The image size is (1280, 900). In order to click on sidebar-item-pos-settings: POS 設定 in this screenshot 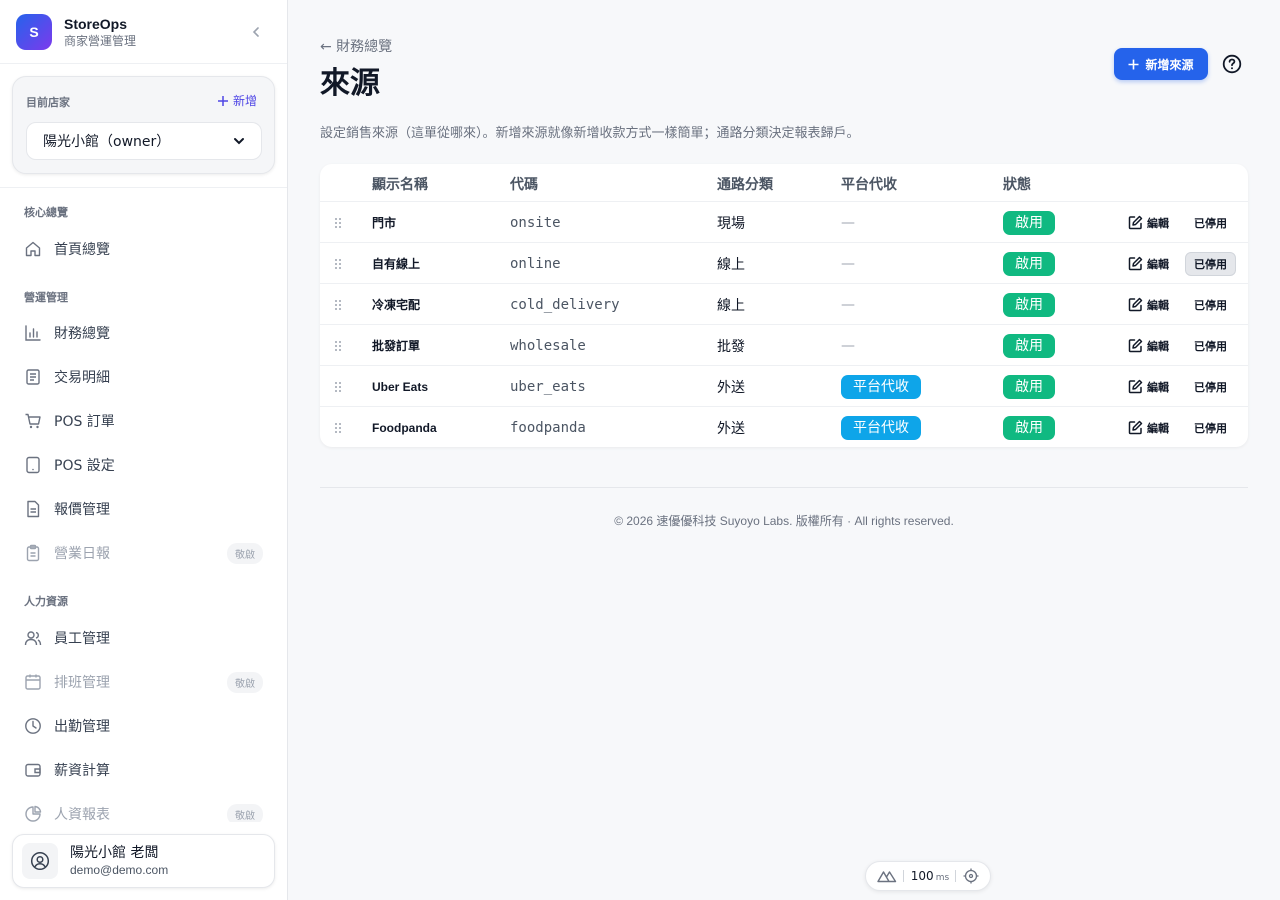, I will do `click(143, 465)`.